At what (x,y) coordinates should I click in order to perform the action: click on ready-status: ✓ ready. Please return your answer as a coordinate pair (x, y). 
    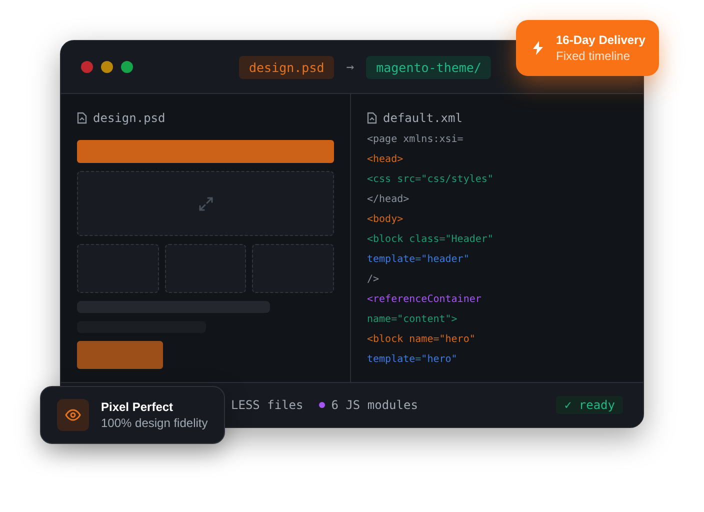
    Looking at the image, I should click on (589, 405).